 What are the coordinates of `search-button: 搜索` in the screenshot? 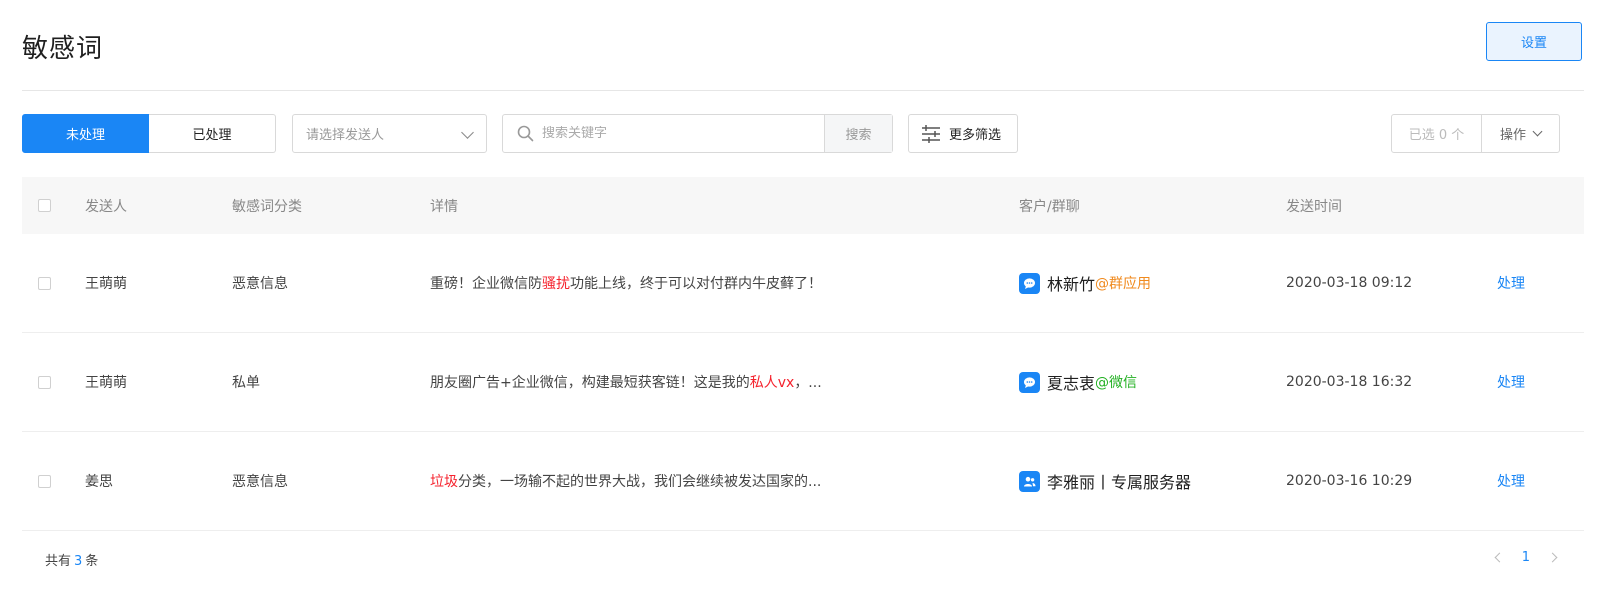 It's located at (858, 133).